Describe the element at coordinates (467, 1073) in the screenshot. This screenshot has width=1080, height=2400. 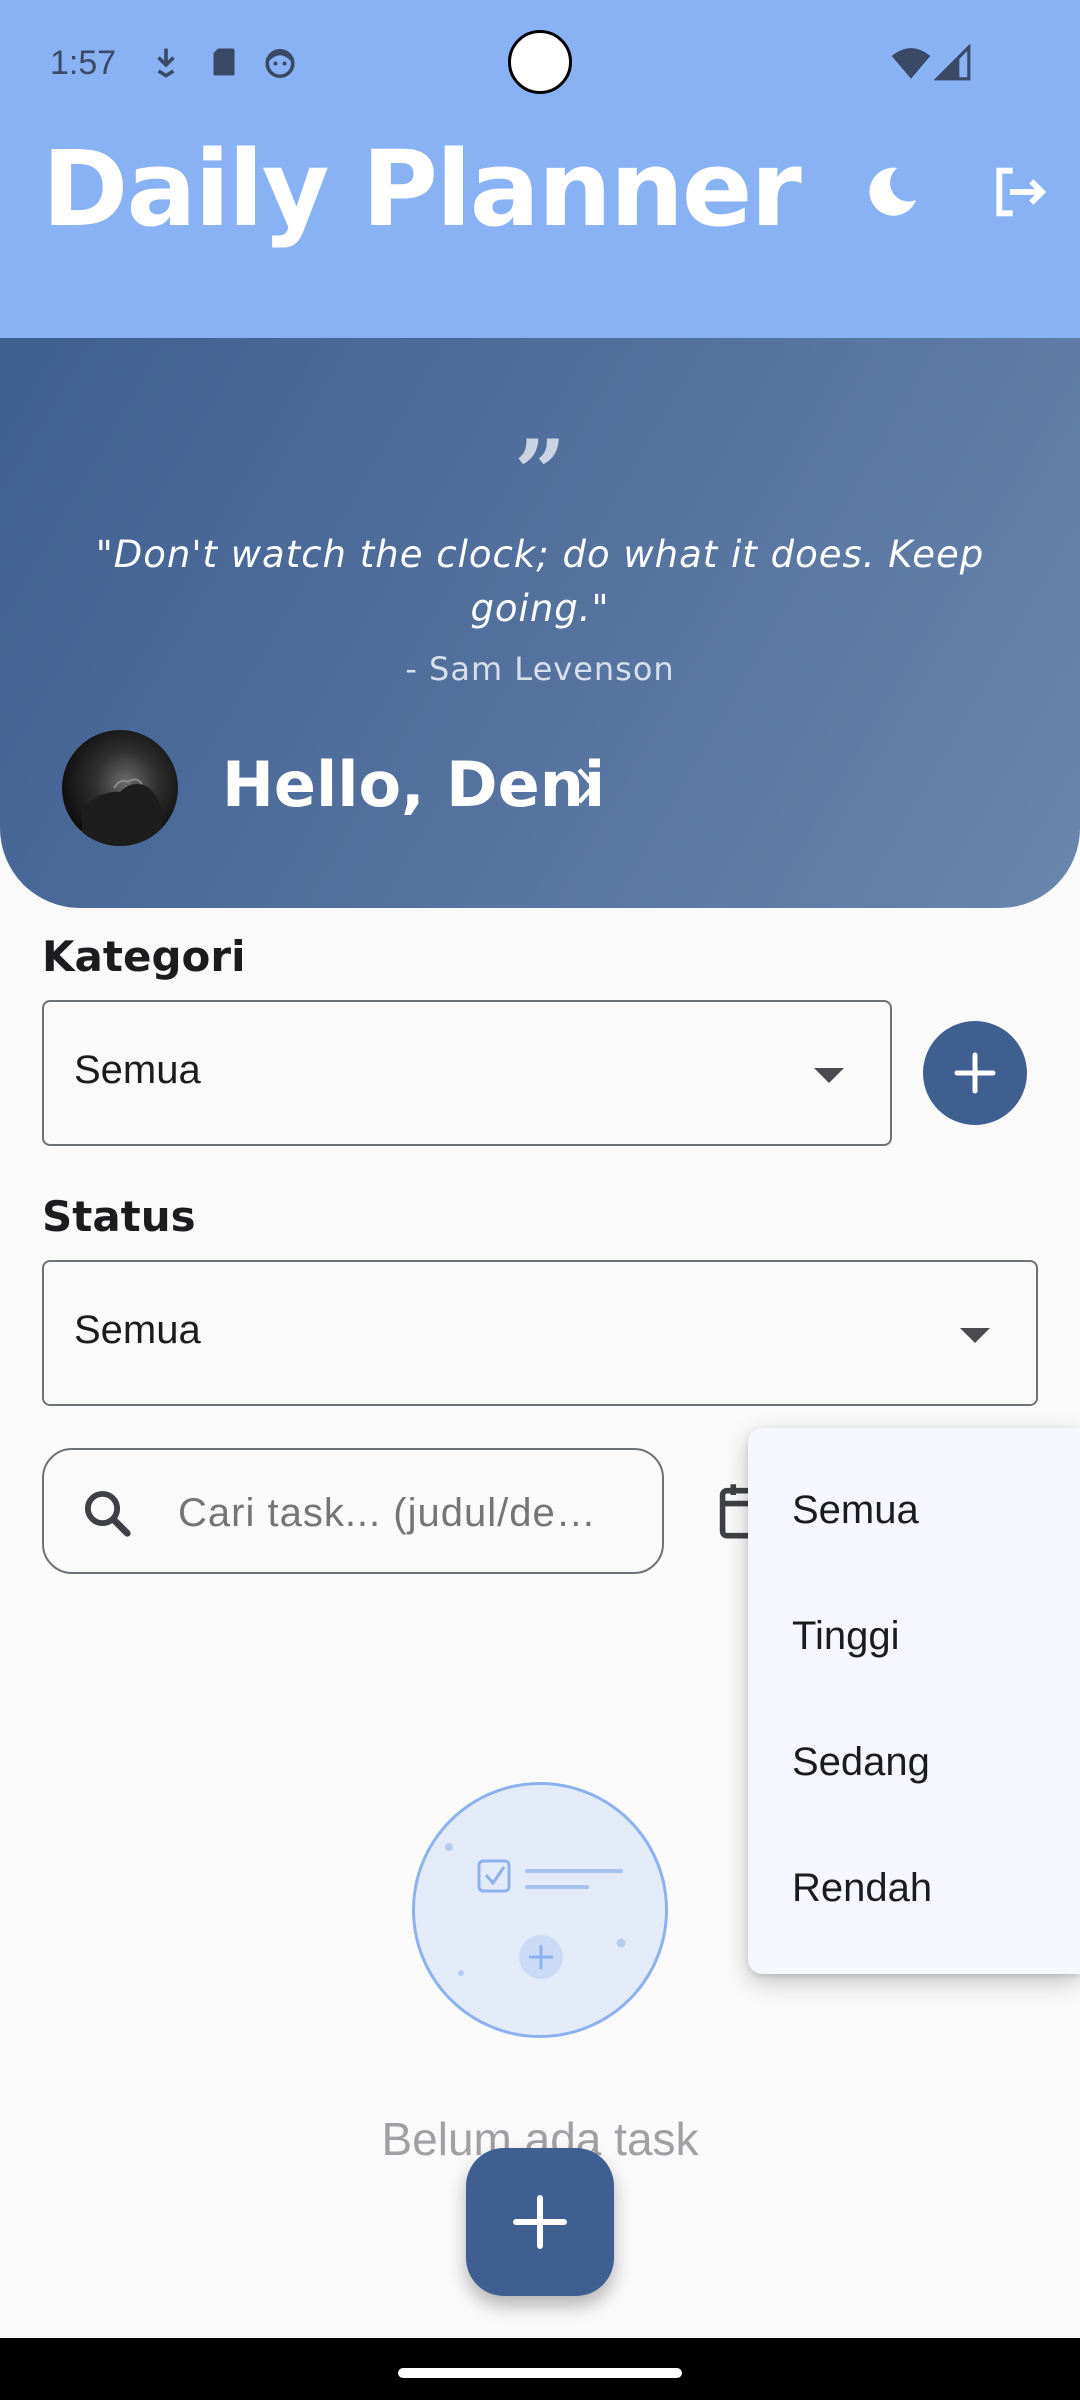
I see `kategori-dropdown: Semua` at that location.